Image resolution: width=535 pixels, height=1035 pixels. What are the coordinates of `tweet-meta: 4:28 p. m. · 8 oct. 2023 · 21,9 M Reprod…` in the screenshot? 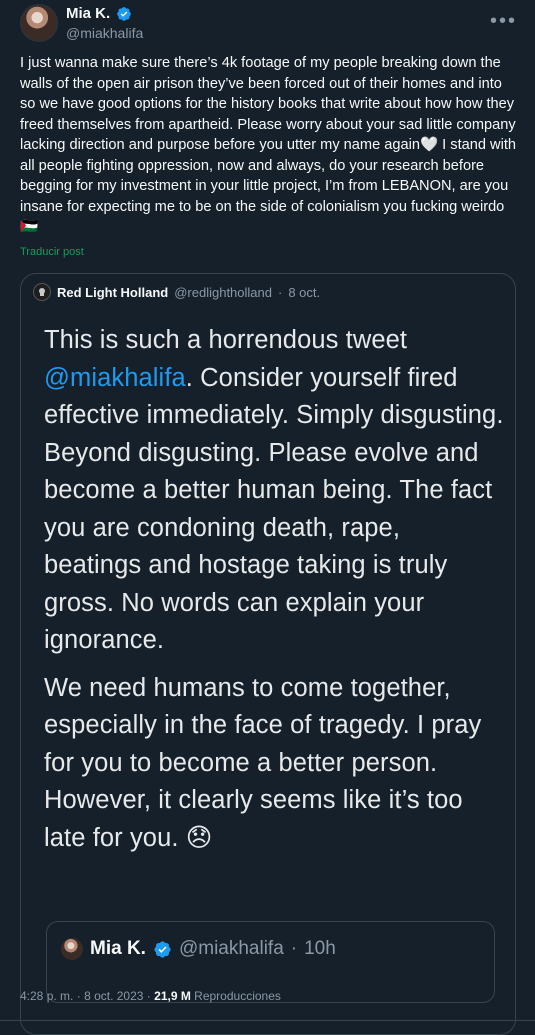 It's located at (150, 996).